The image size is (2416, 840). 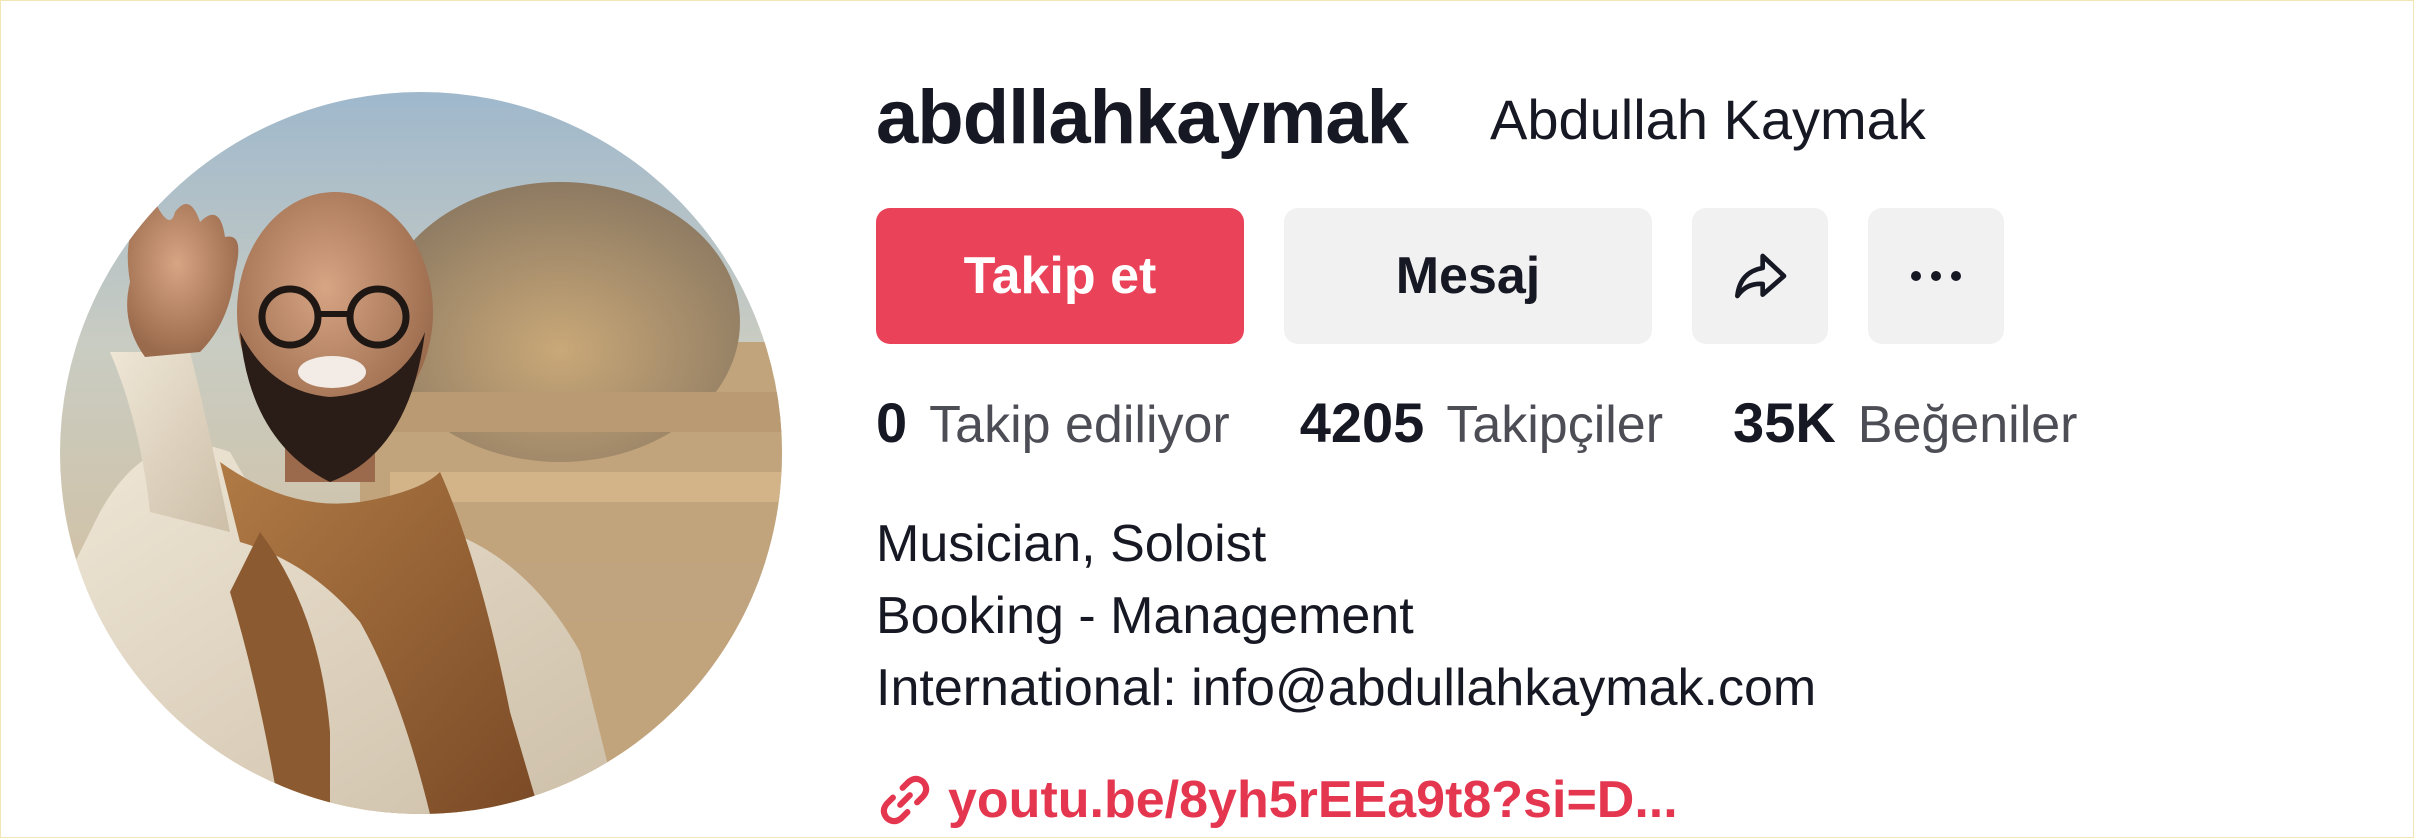 What do you see at coordinates (892, 422) in the screenshot?
I see `following-count: 0` at bounding box center [892, 422].